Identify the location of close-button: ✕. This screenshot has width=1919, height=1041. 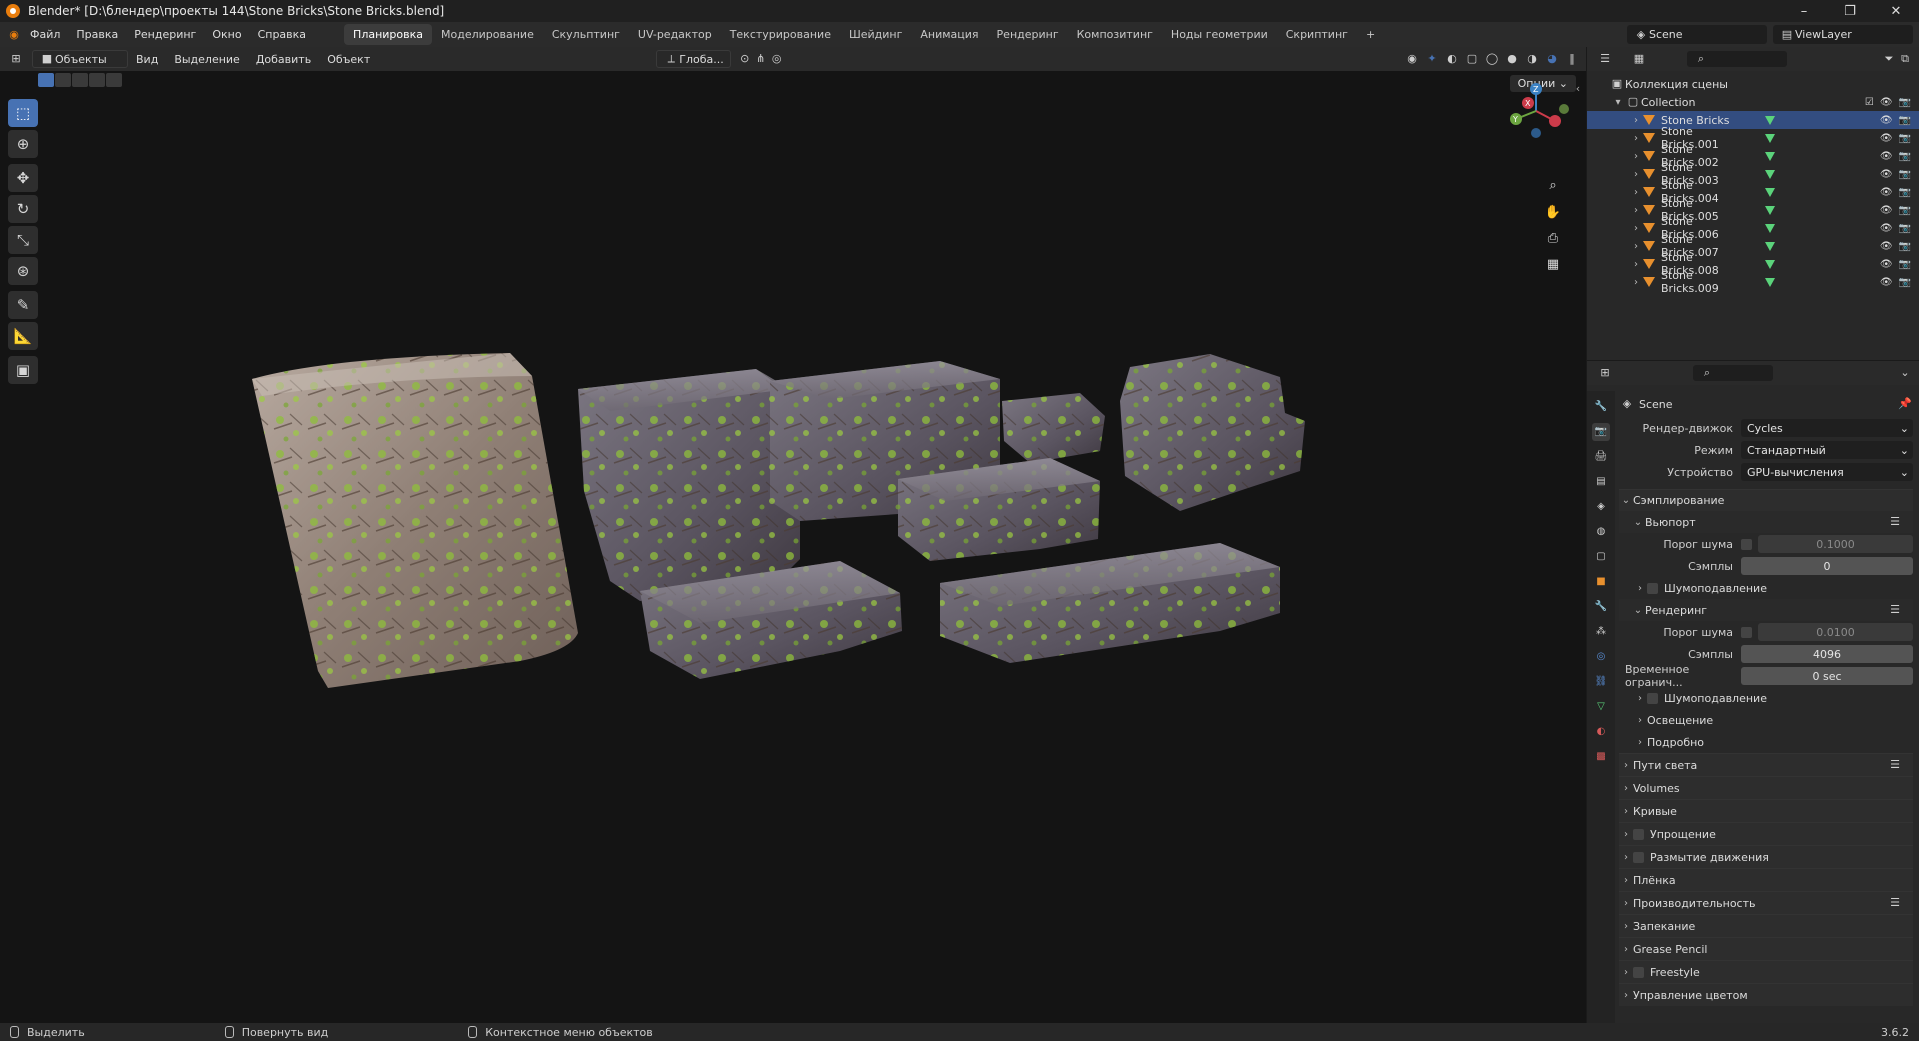
(1896, 11).